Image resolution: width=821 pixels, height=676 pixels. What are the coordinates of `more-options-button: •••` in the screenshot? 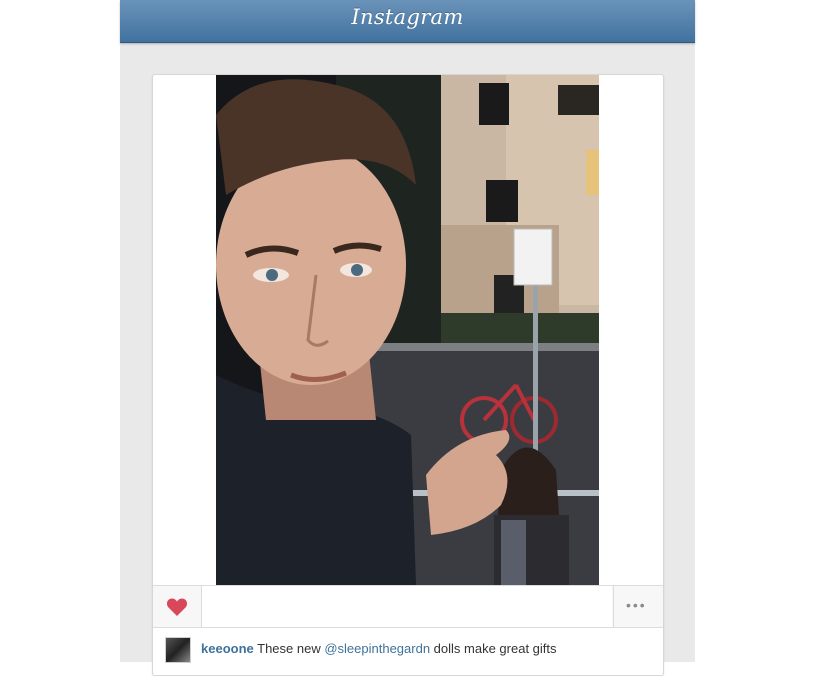 It's located at (638, 606).